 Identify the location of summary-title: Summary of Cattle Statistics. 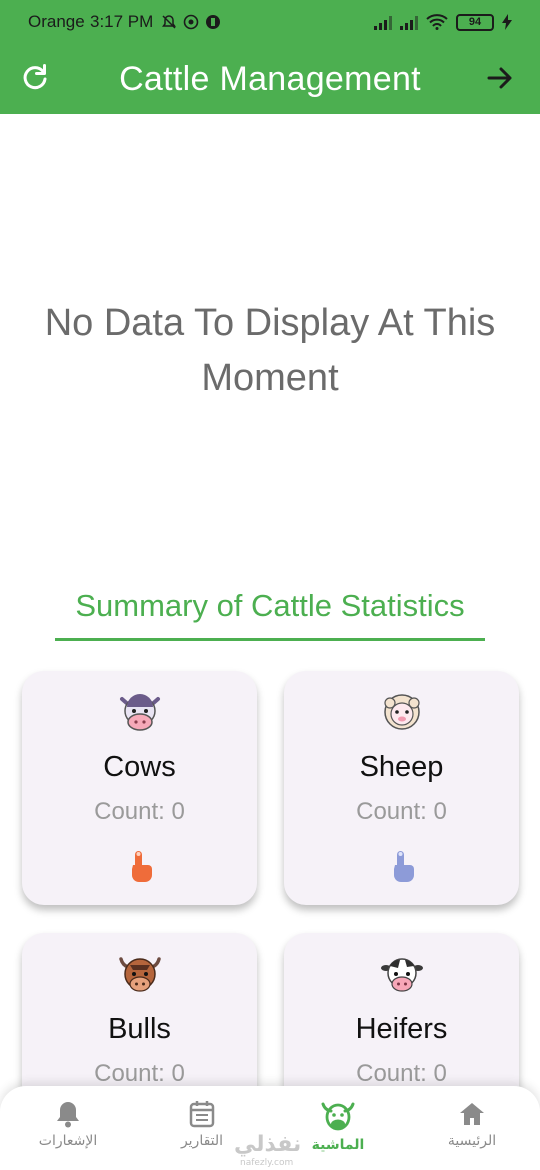
(270, 605).